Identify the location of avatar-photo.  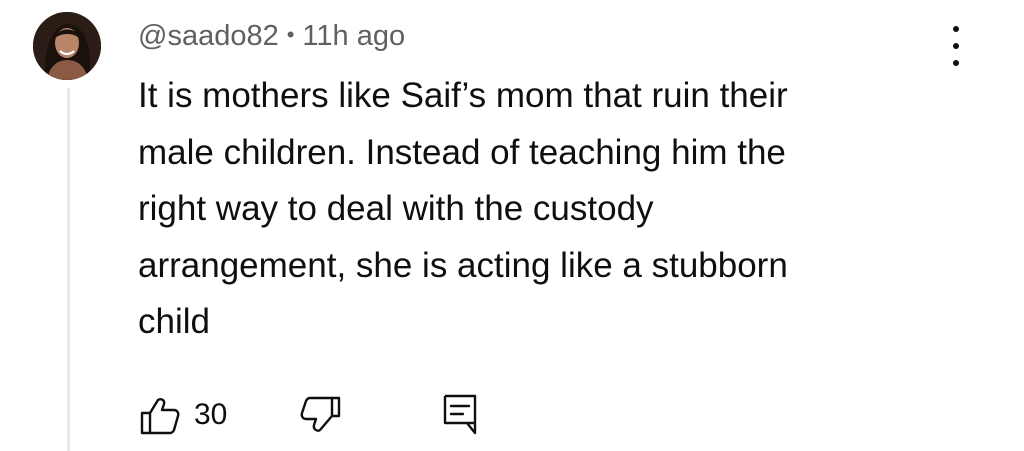
(67, 46).